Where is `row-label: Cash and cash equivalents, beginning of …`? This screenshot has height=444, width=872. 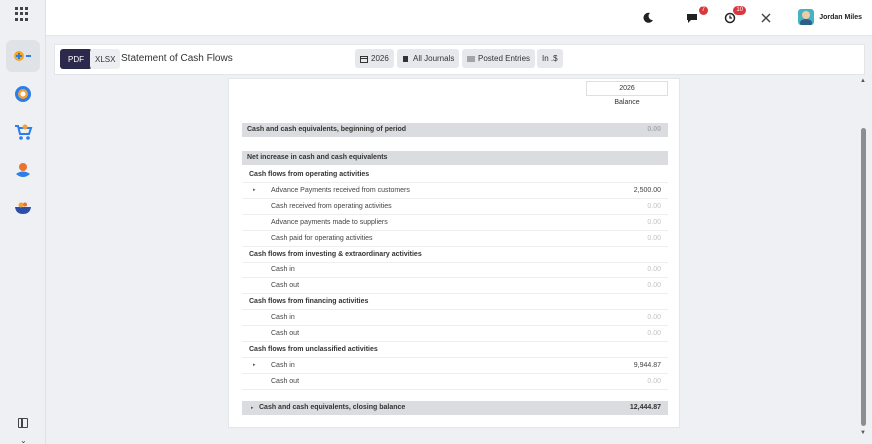
row-label: Cash and cash equivalents, beginning of … is located at coordinates (327, 129).